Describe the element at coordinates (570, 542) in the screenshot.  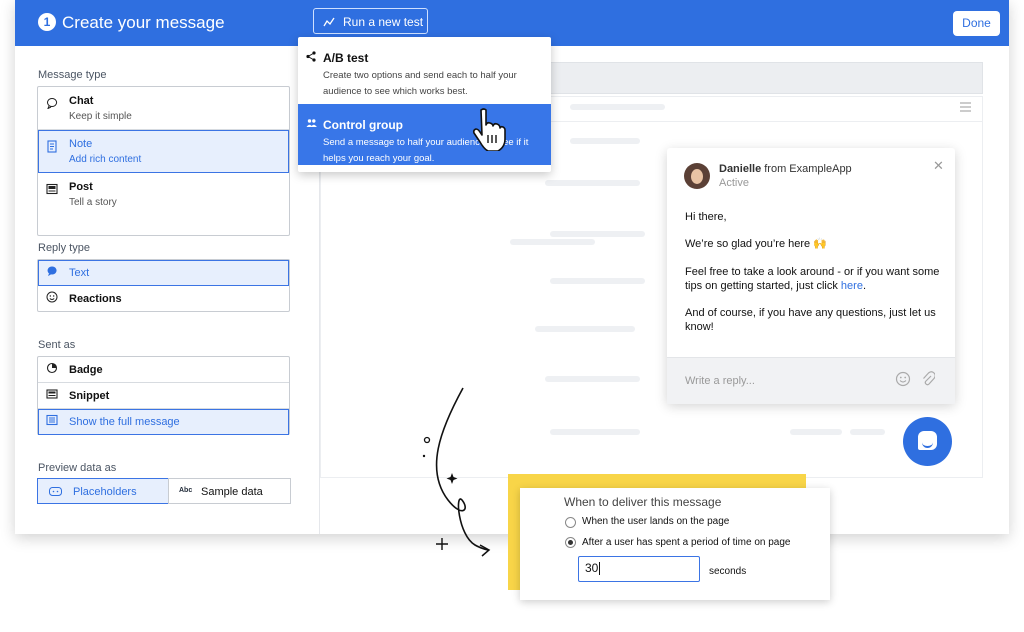
I see `radio-time-on-page` at that location.